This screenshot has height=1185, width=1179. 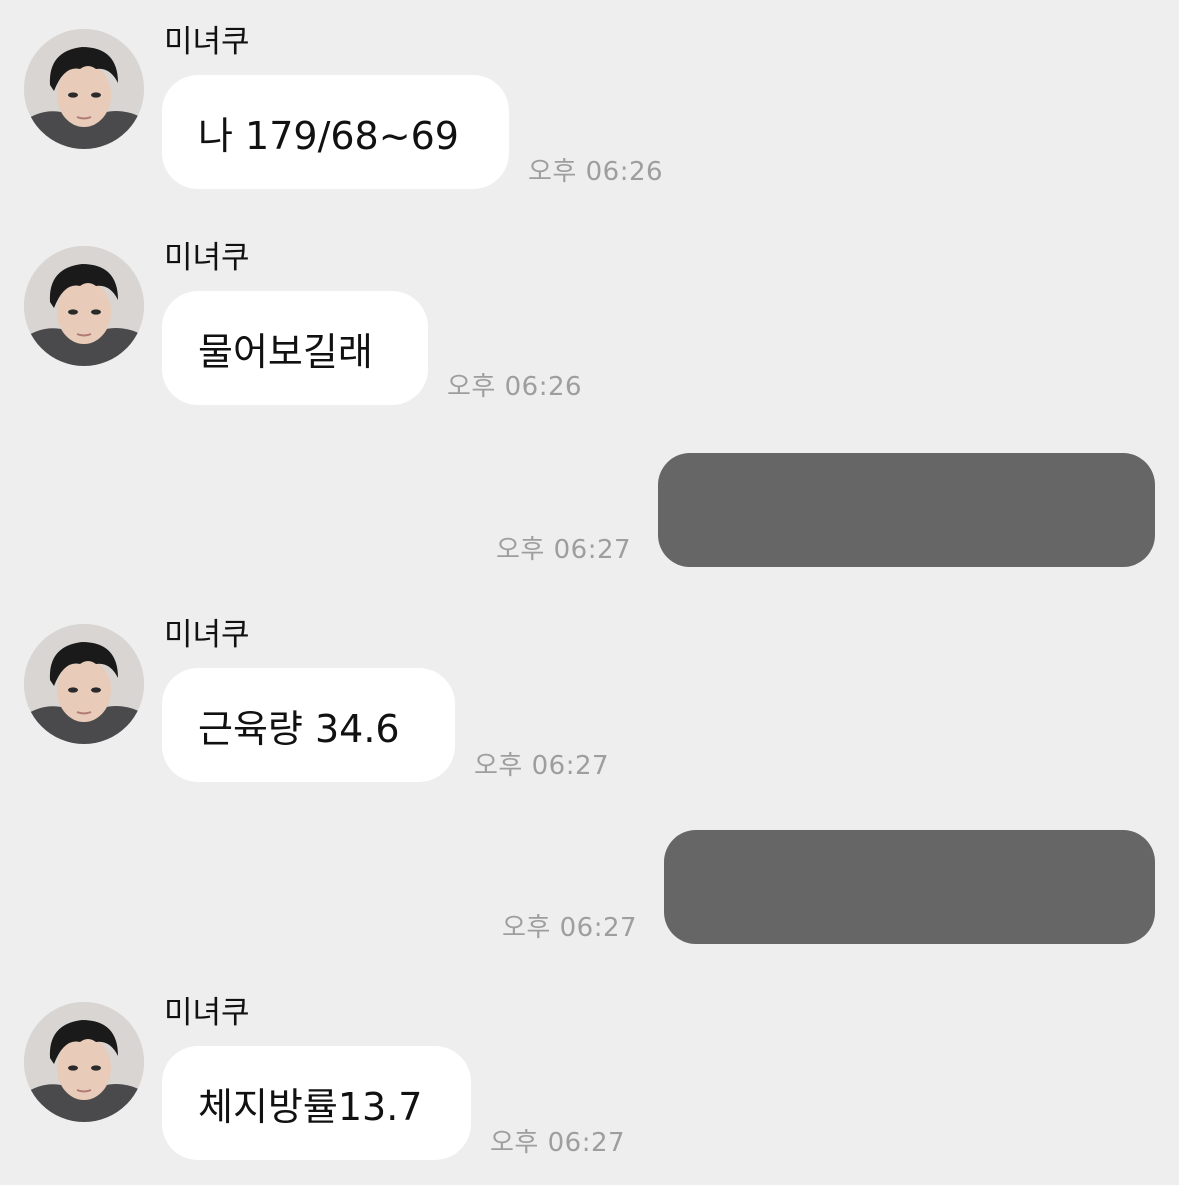 I want to click on incoming-message-bubble: 물어보길래, so click(x=295, y=348).